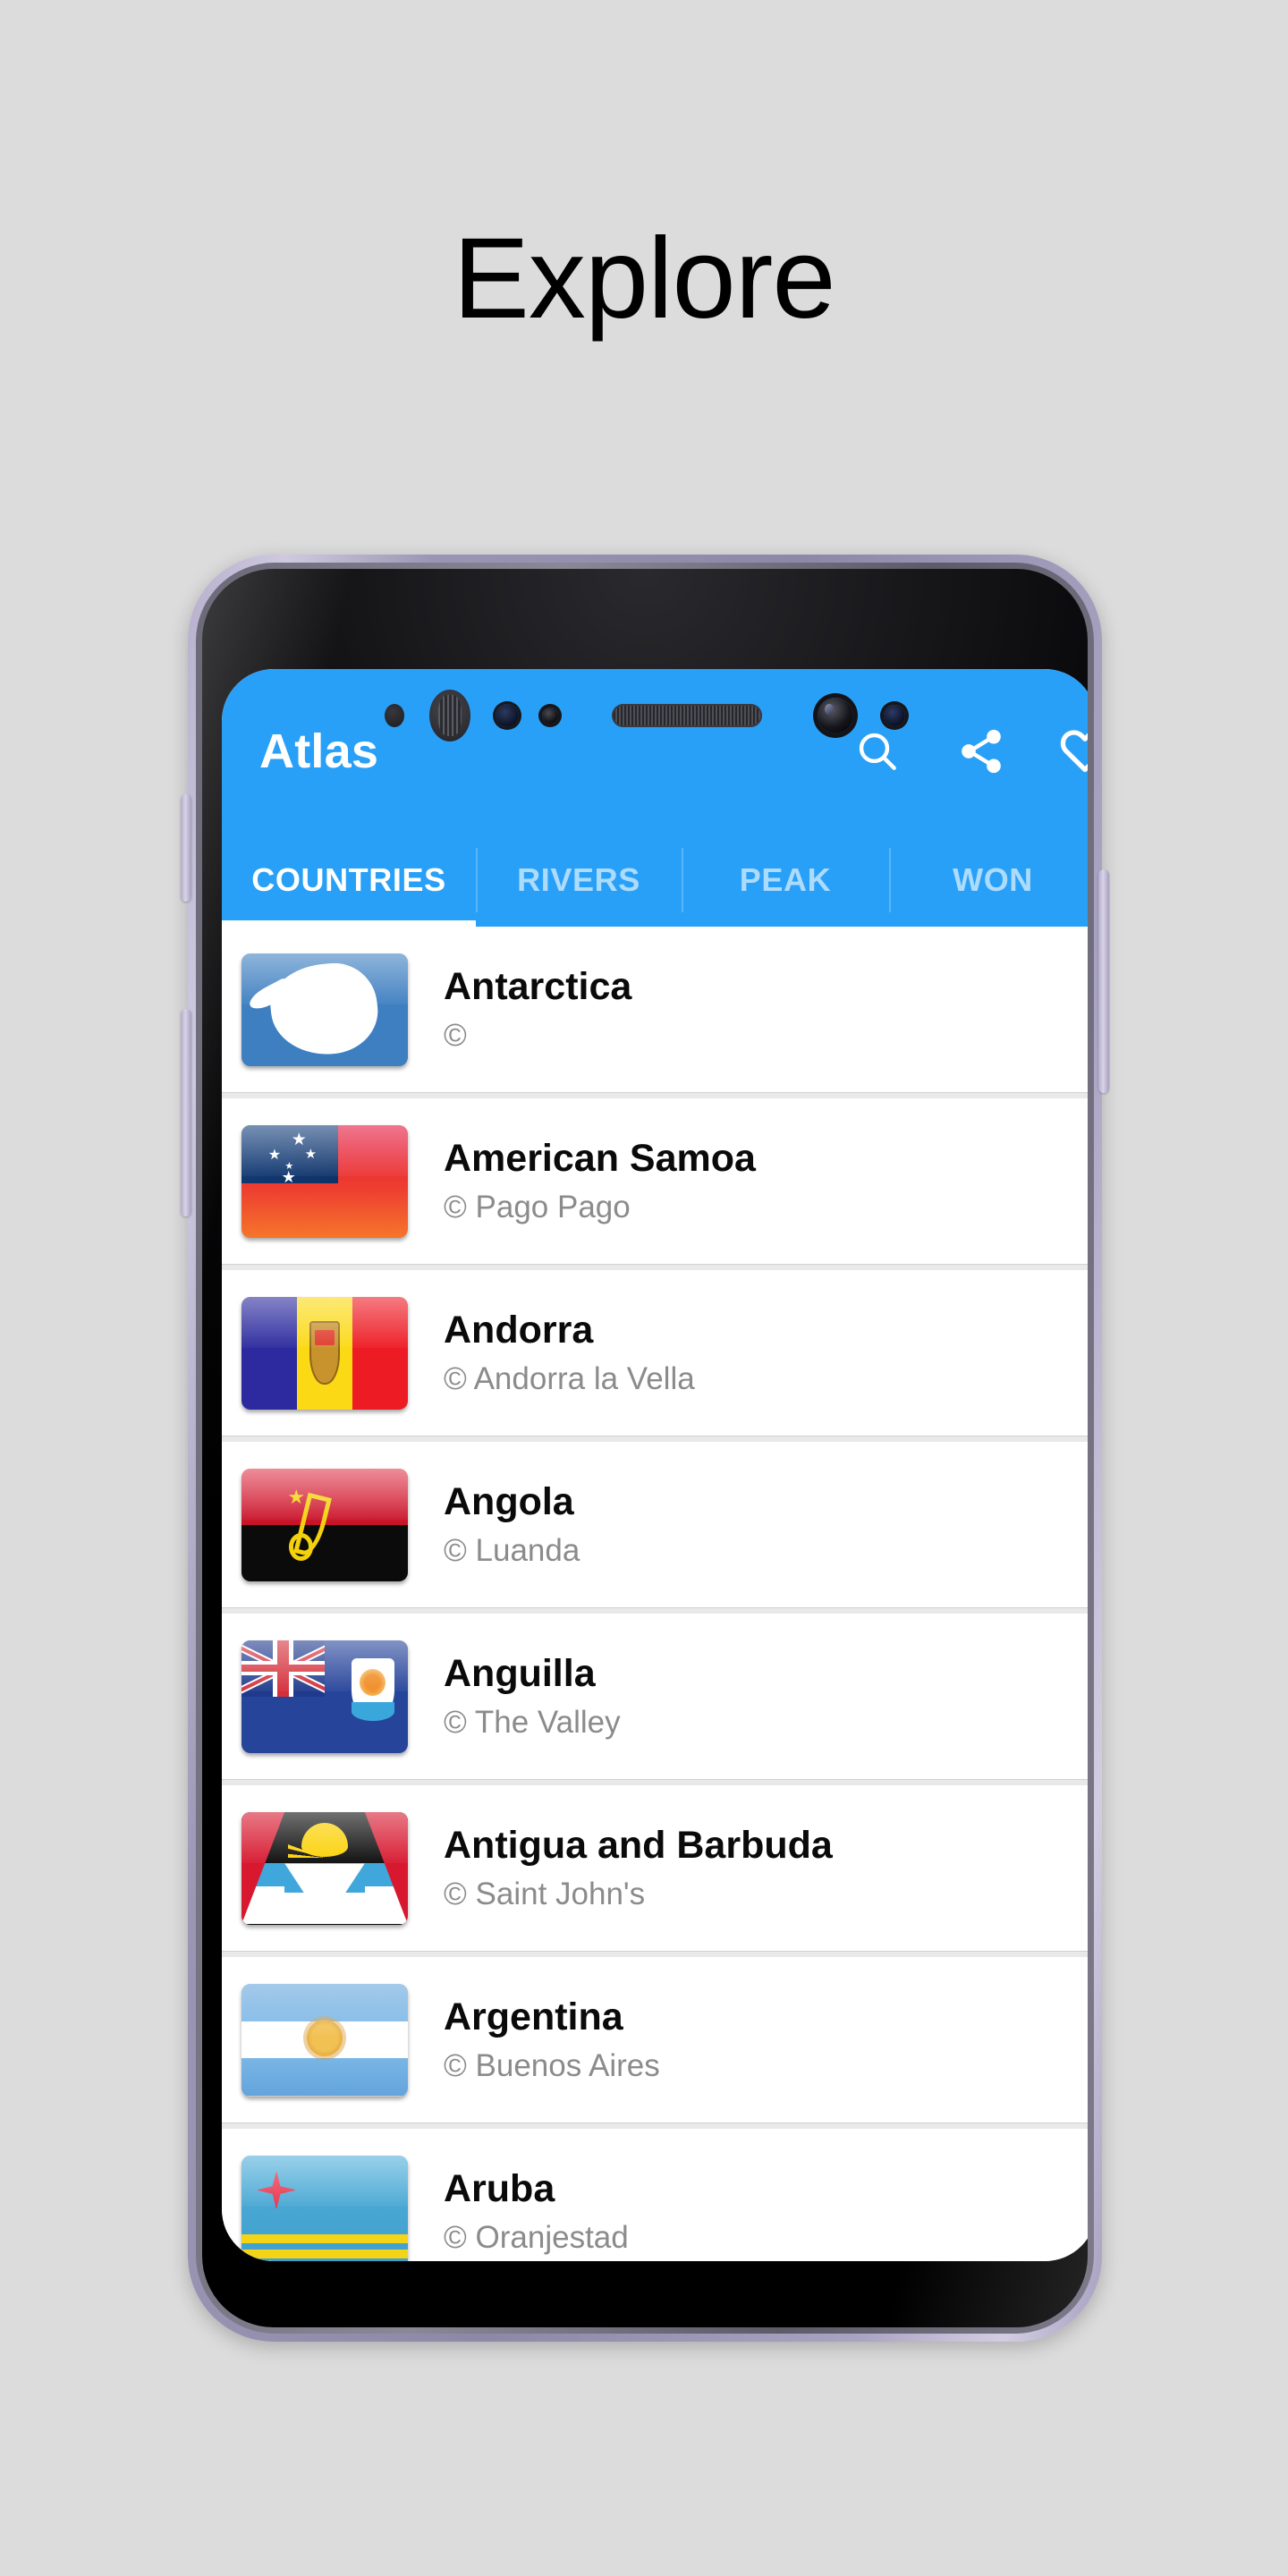 This screenshot has height=2576, width=1288. I want to click on country-capital: © Andorra la Vella, so click(569, 1379).